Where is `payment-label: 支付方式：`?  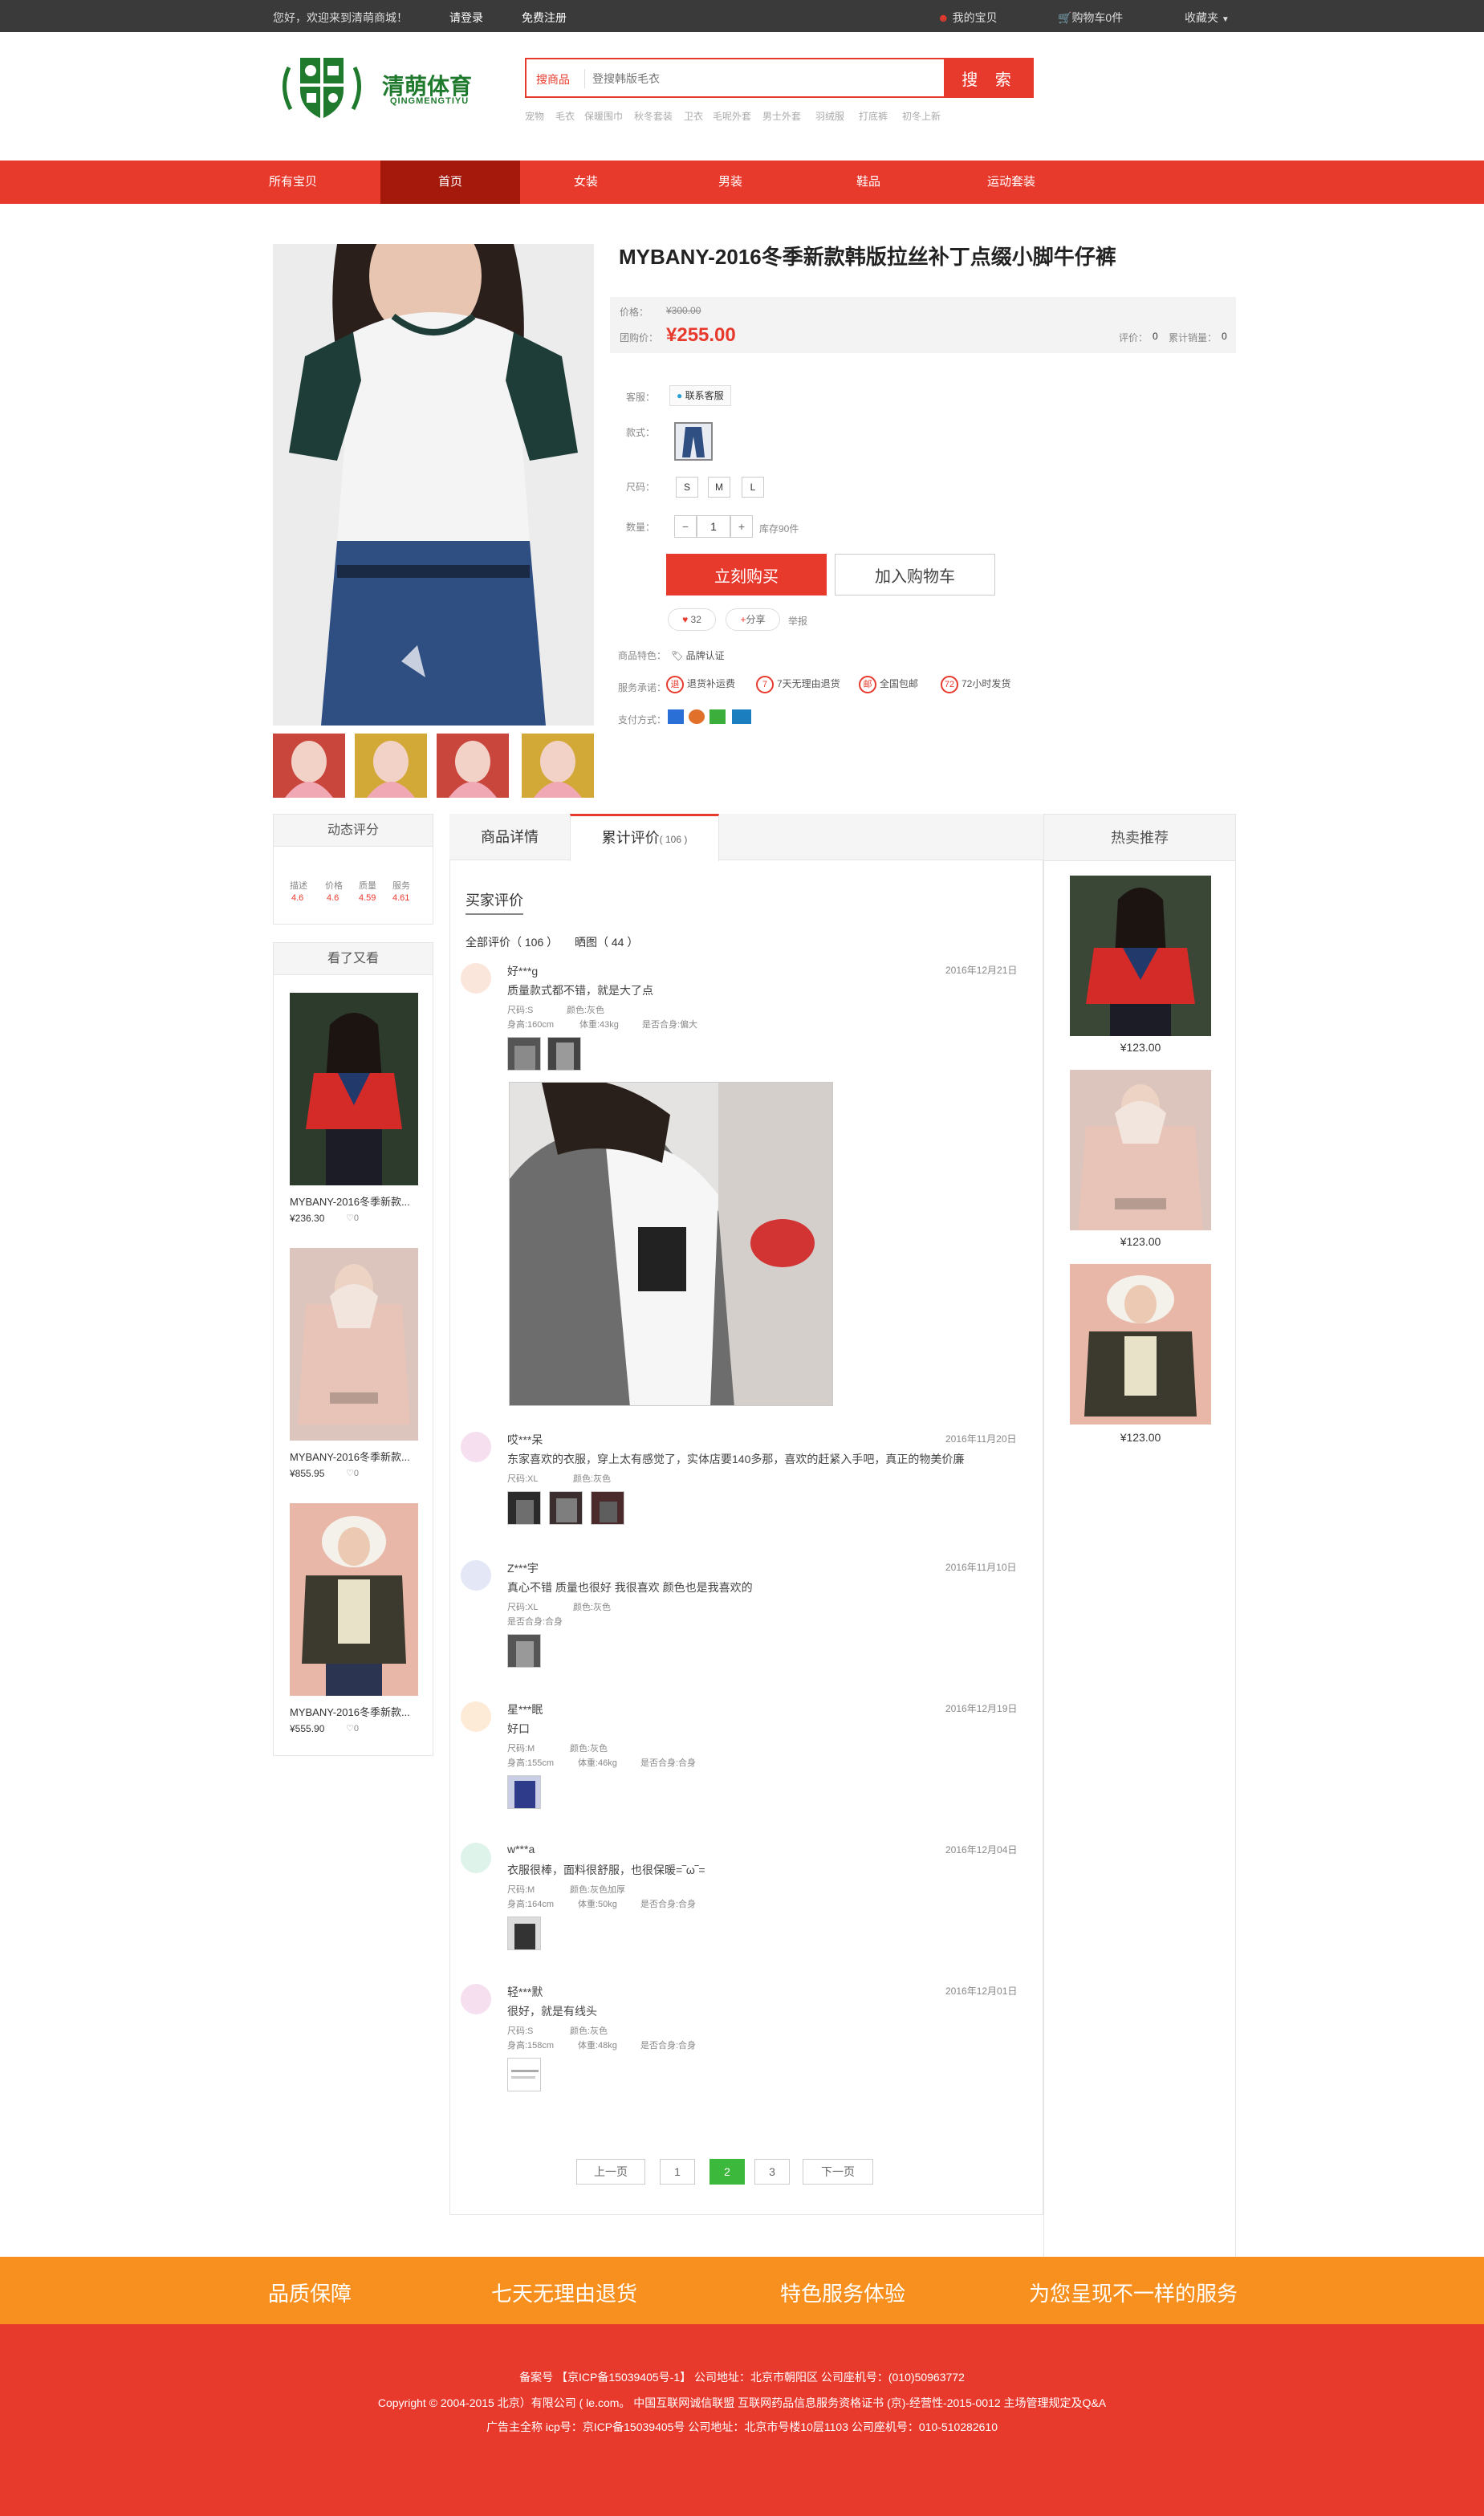 payment-label: 支付方式： is located at coordinates (642, 720).